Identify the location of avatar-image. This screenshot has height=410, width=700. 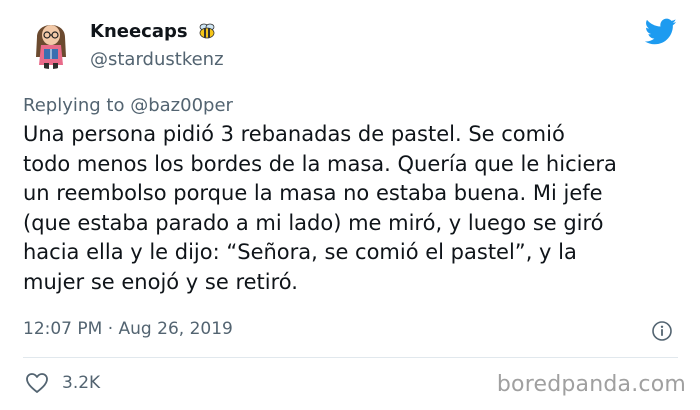
(51, 47).